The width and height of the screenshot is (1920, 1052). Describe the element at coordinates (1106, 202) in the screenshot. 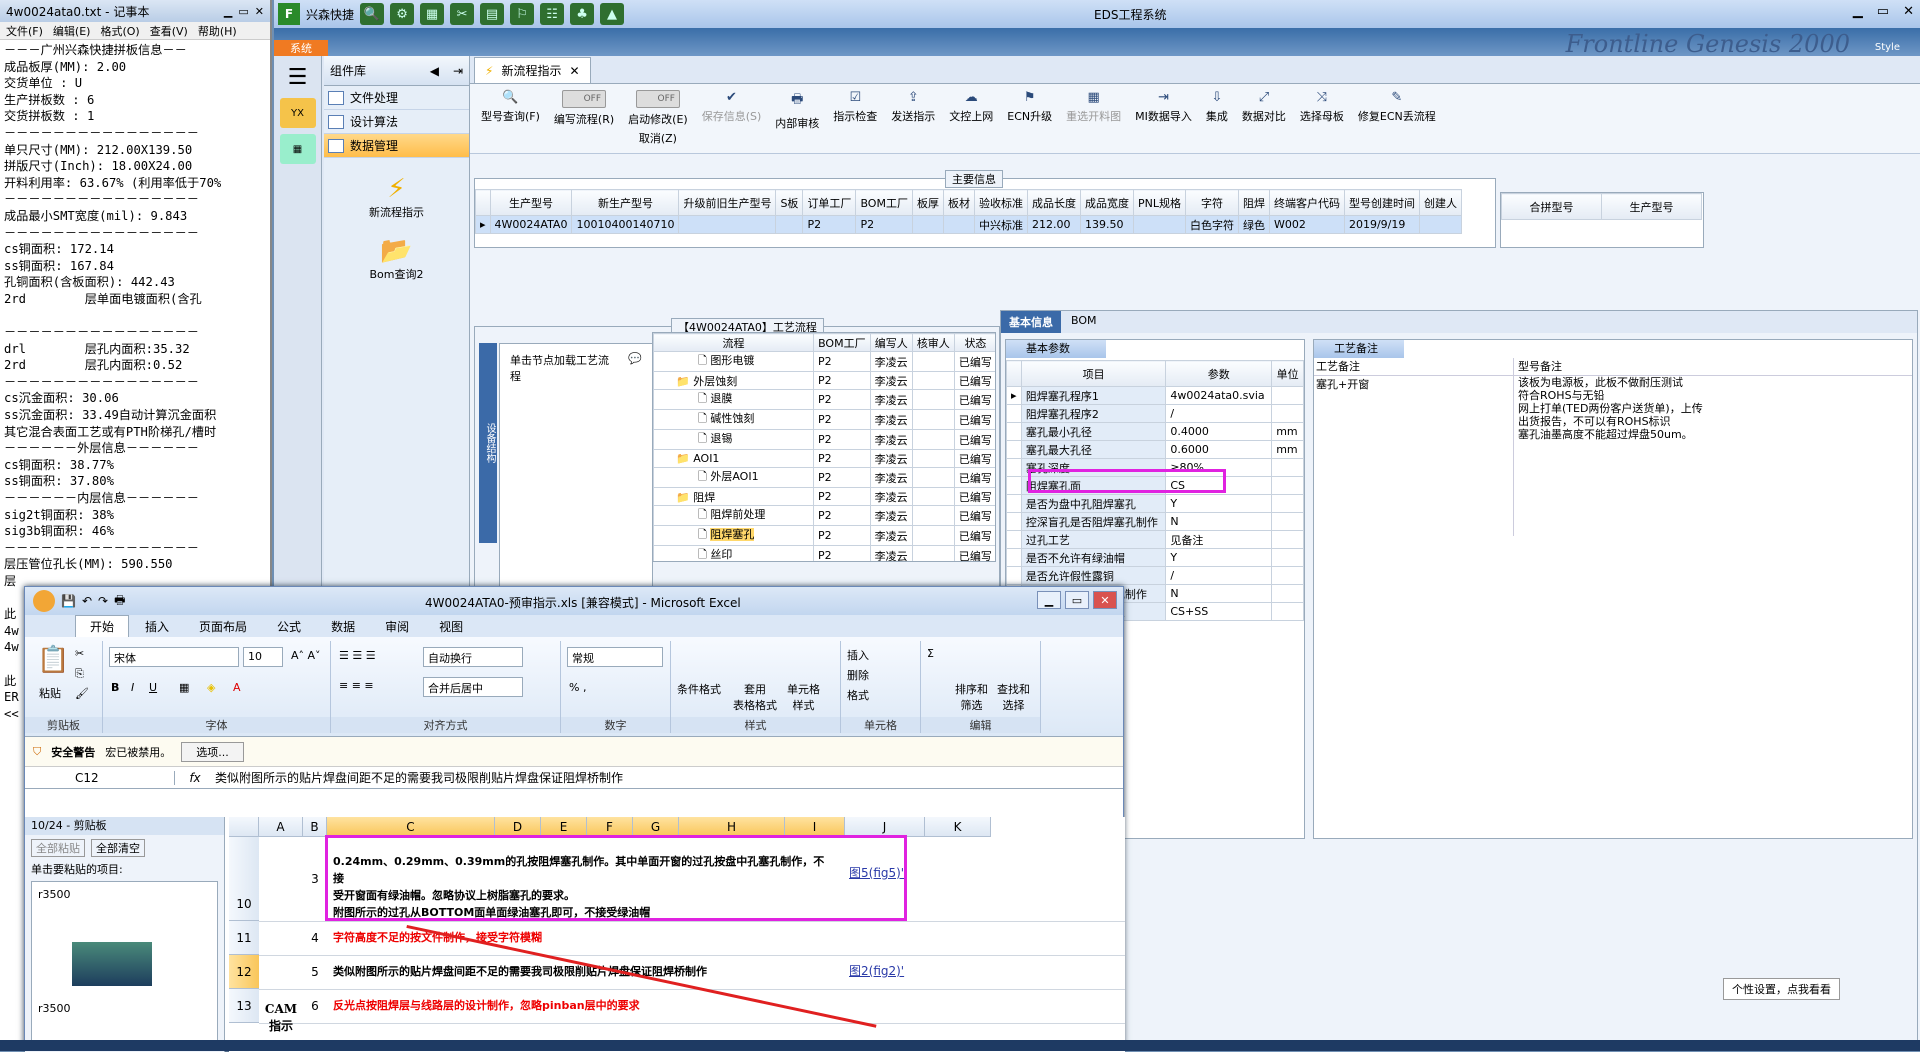

I see `column-header: 成品宽度` at that location.